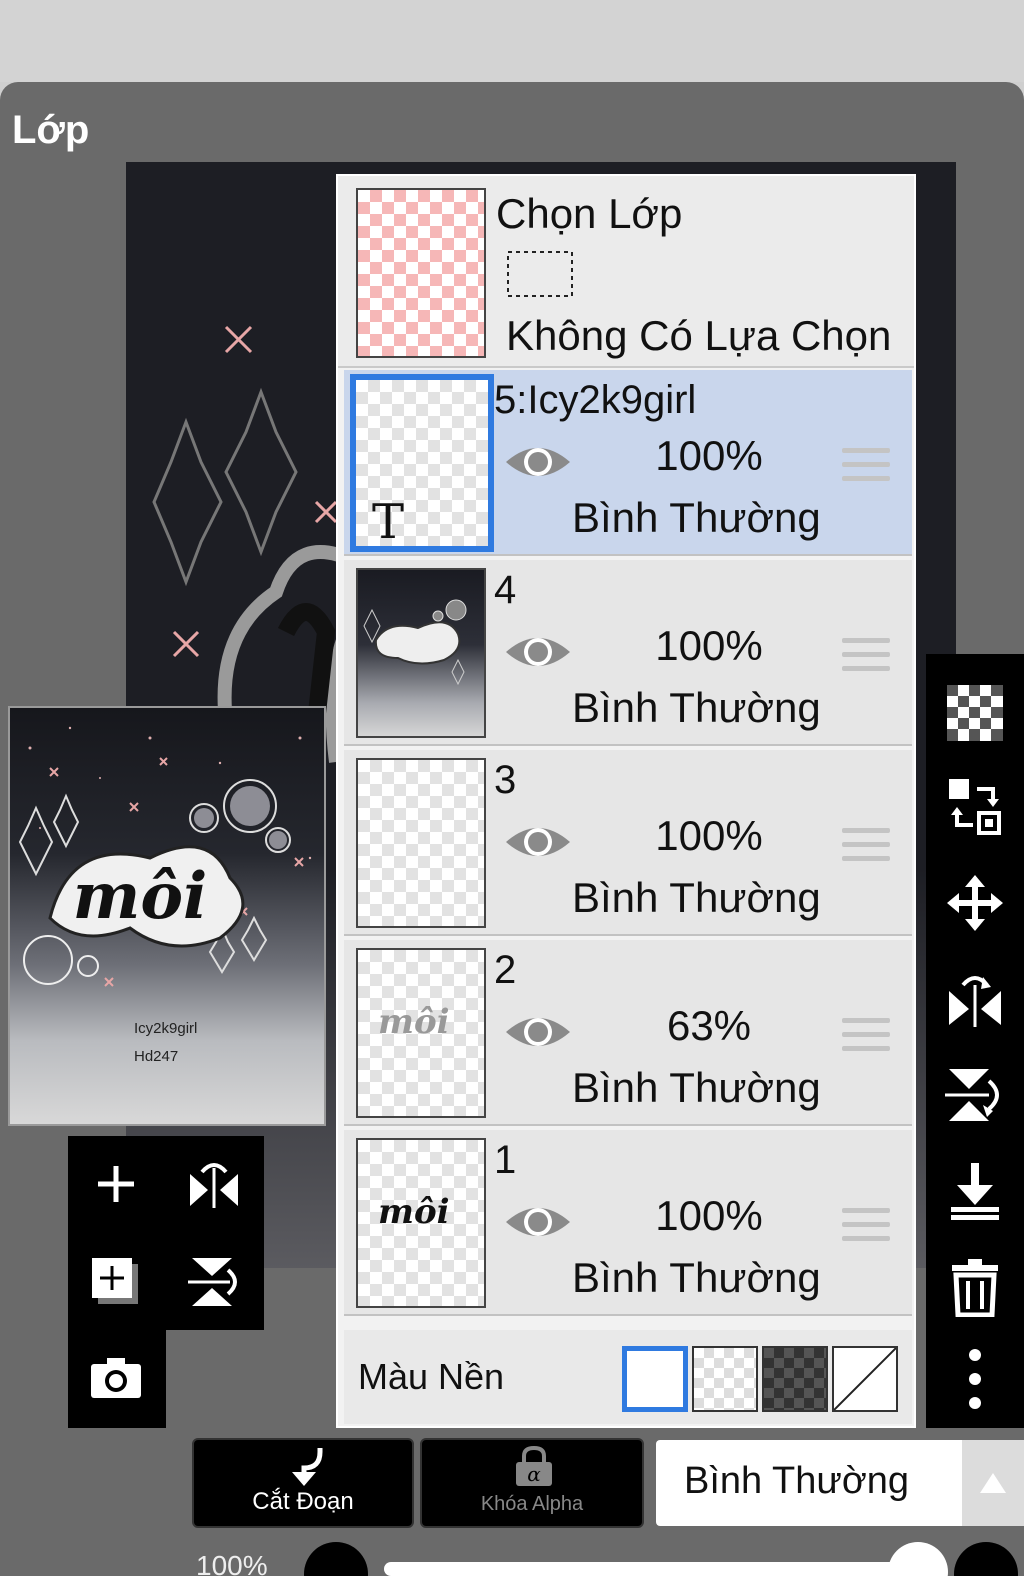 This screenshot has width=1024, height=1576. I want to click on add-copy-layer-icon, so click(115, 1281).